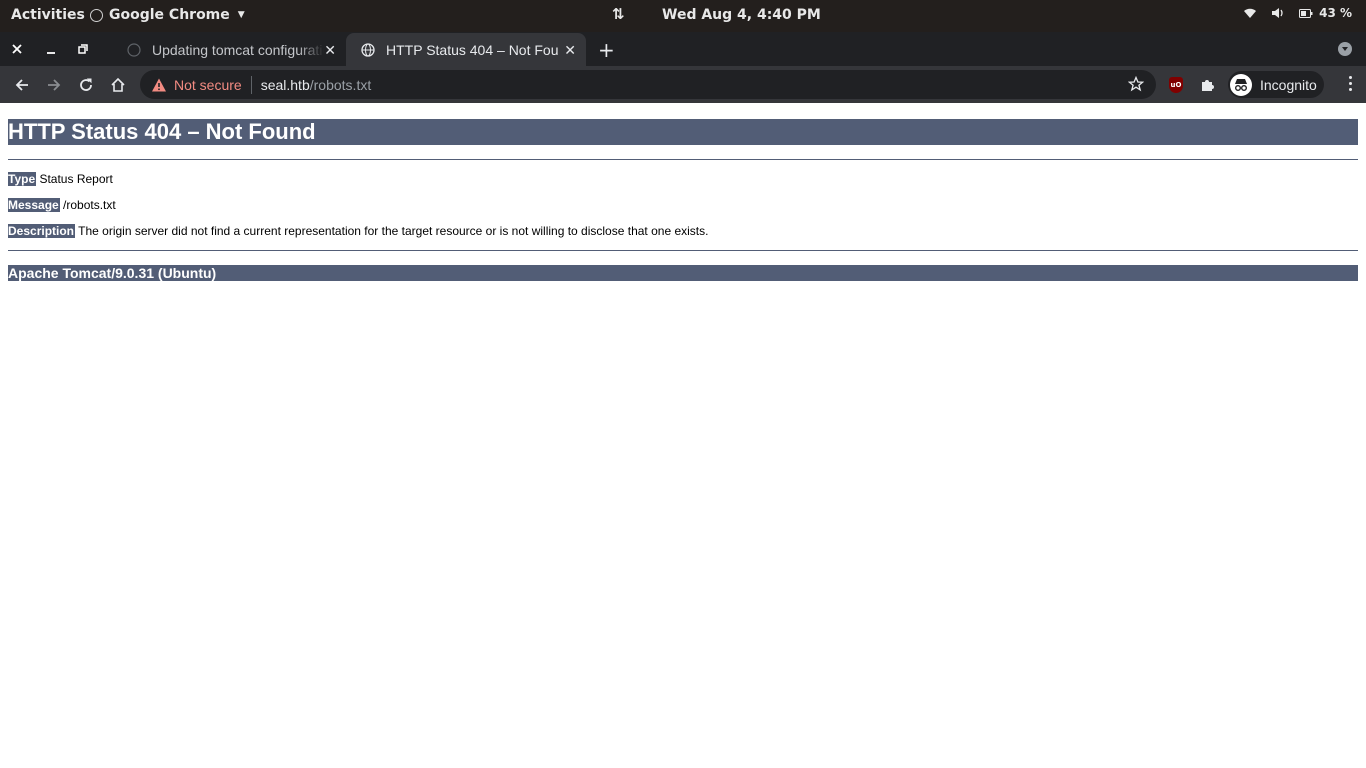  I want to click on ublock-badge: uO, so click(1176, 85).